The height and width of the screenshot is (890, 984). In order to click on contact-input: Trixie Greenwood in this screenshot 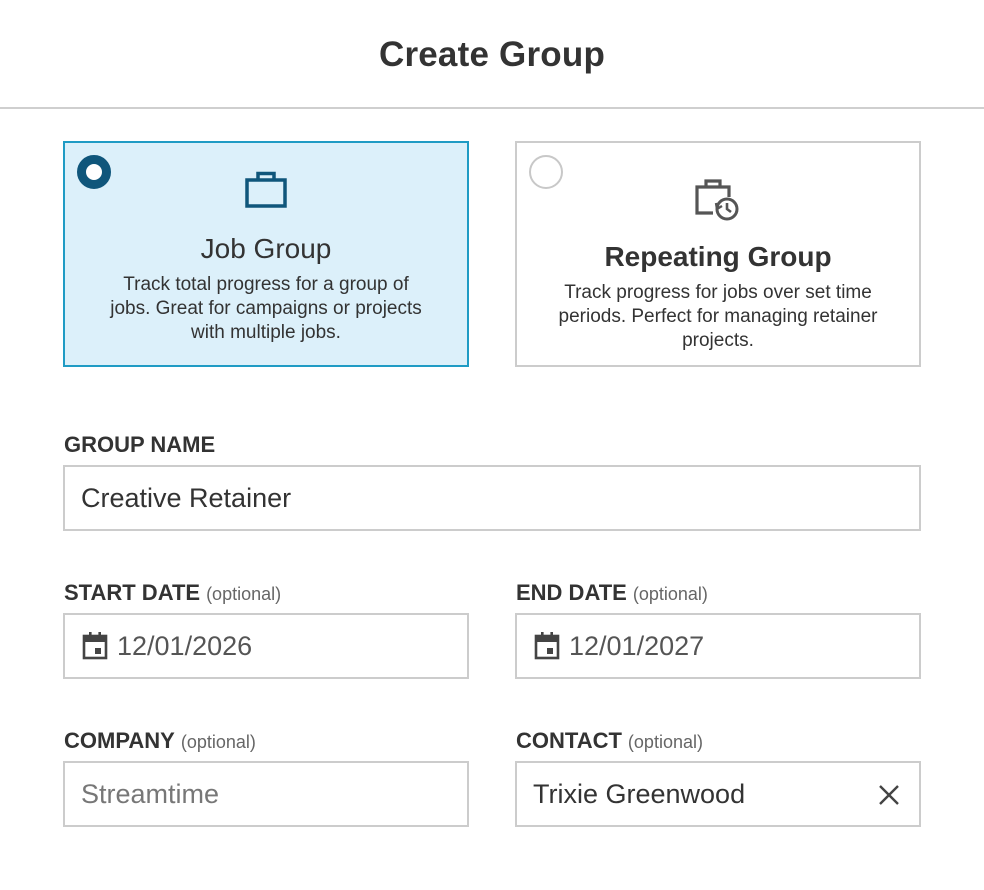, I will do `click(718, 794)`.